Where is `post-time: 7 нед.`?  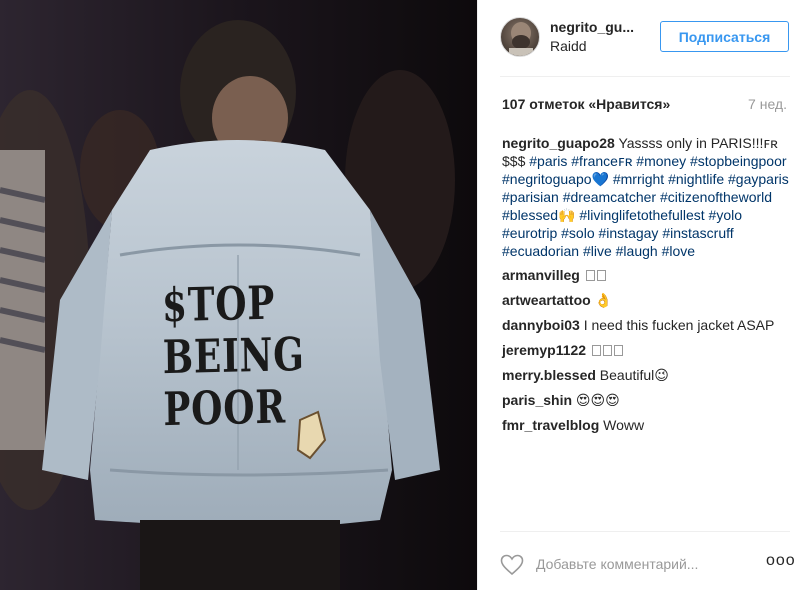 post-time: 7 нед. is located at coordinates (767, 104).